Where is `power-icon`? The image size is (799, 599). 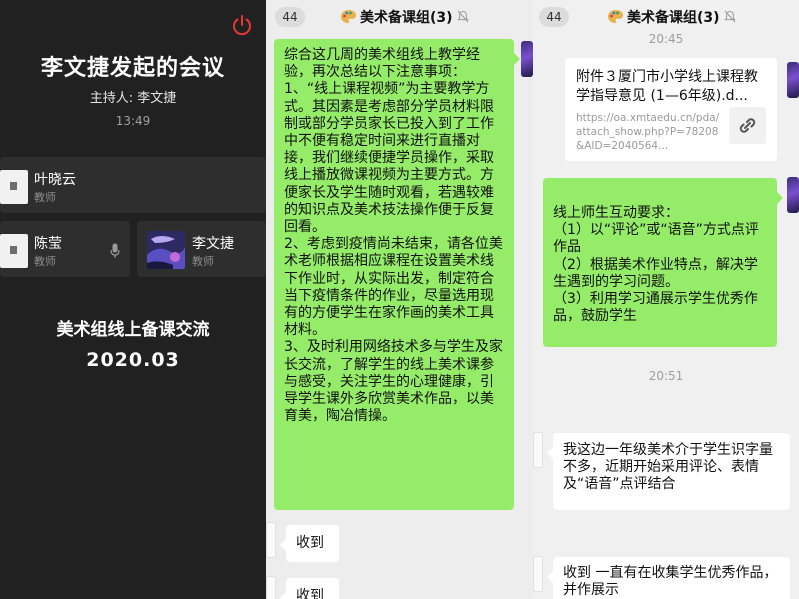
power-icon is located at coordinates (242, 25).